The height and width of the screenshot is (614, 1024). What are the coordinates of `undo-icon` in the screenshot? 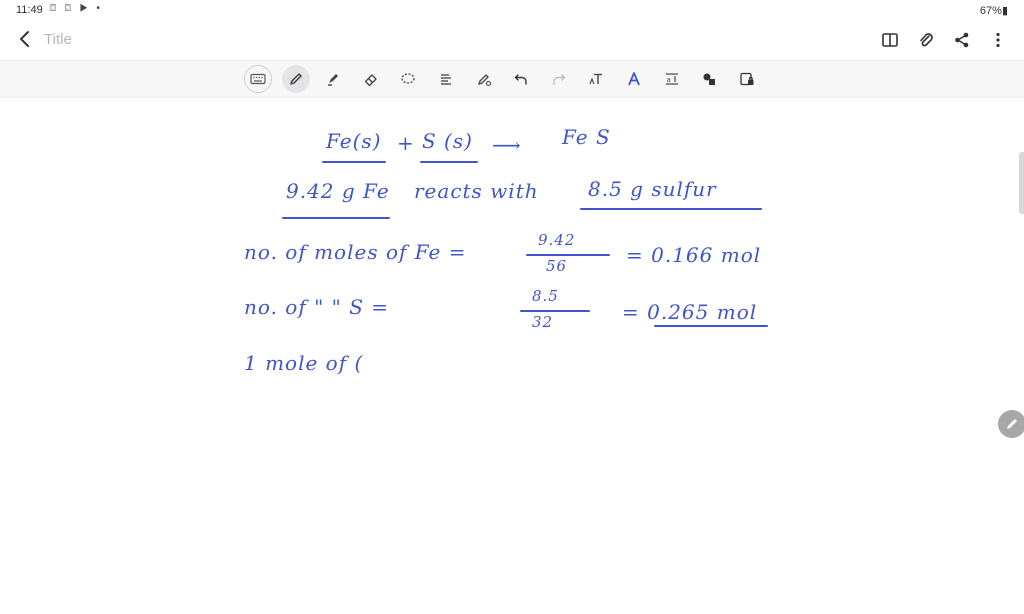 It's located at (520, 79).